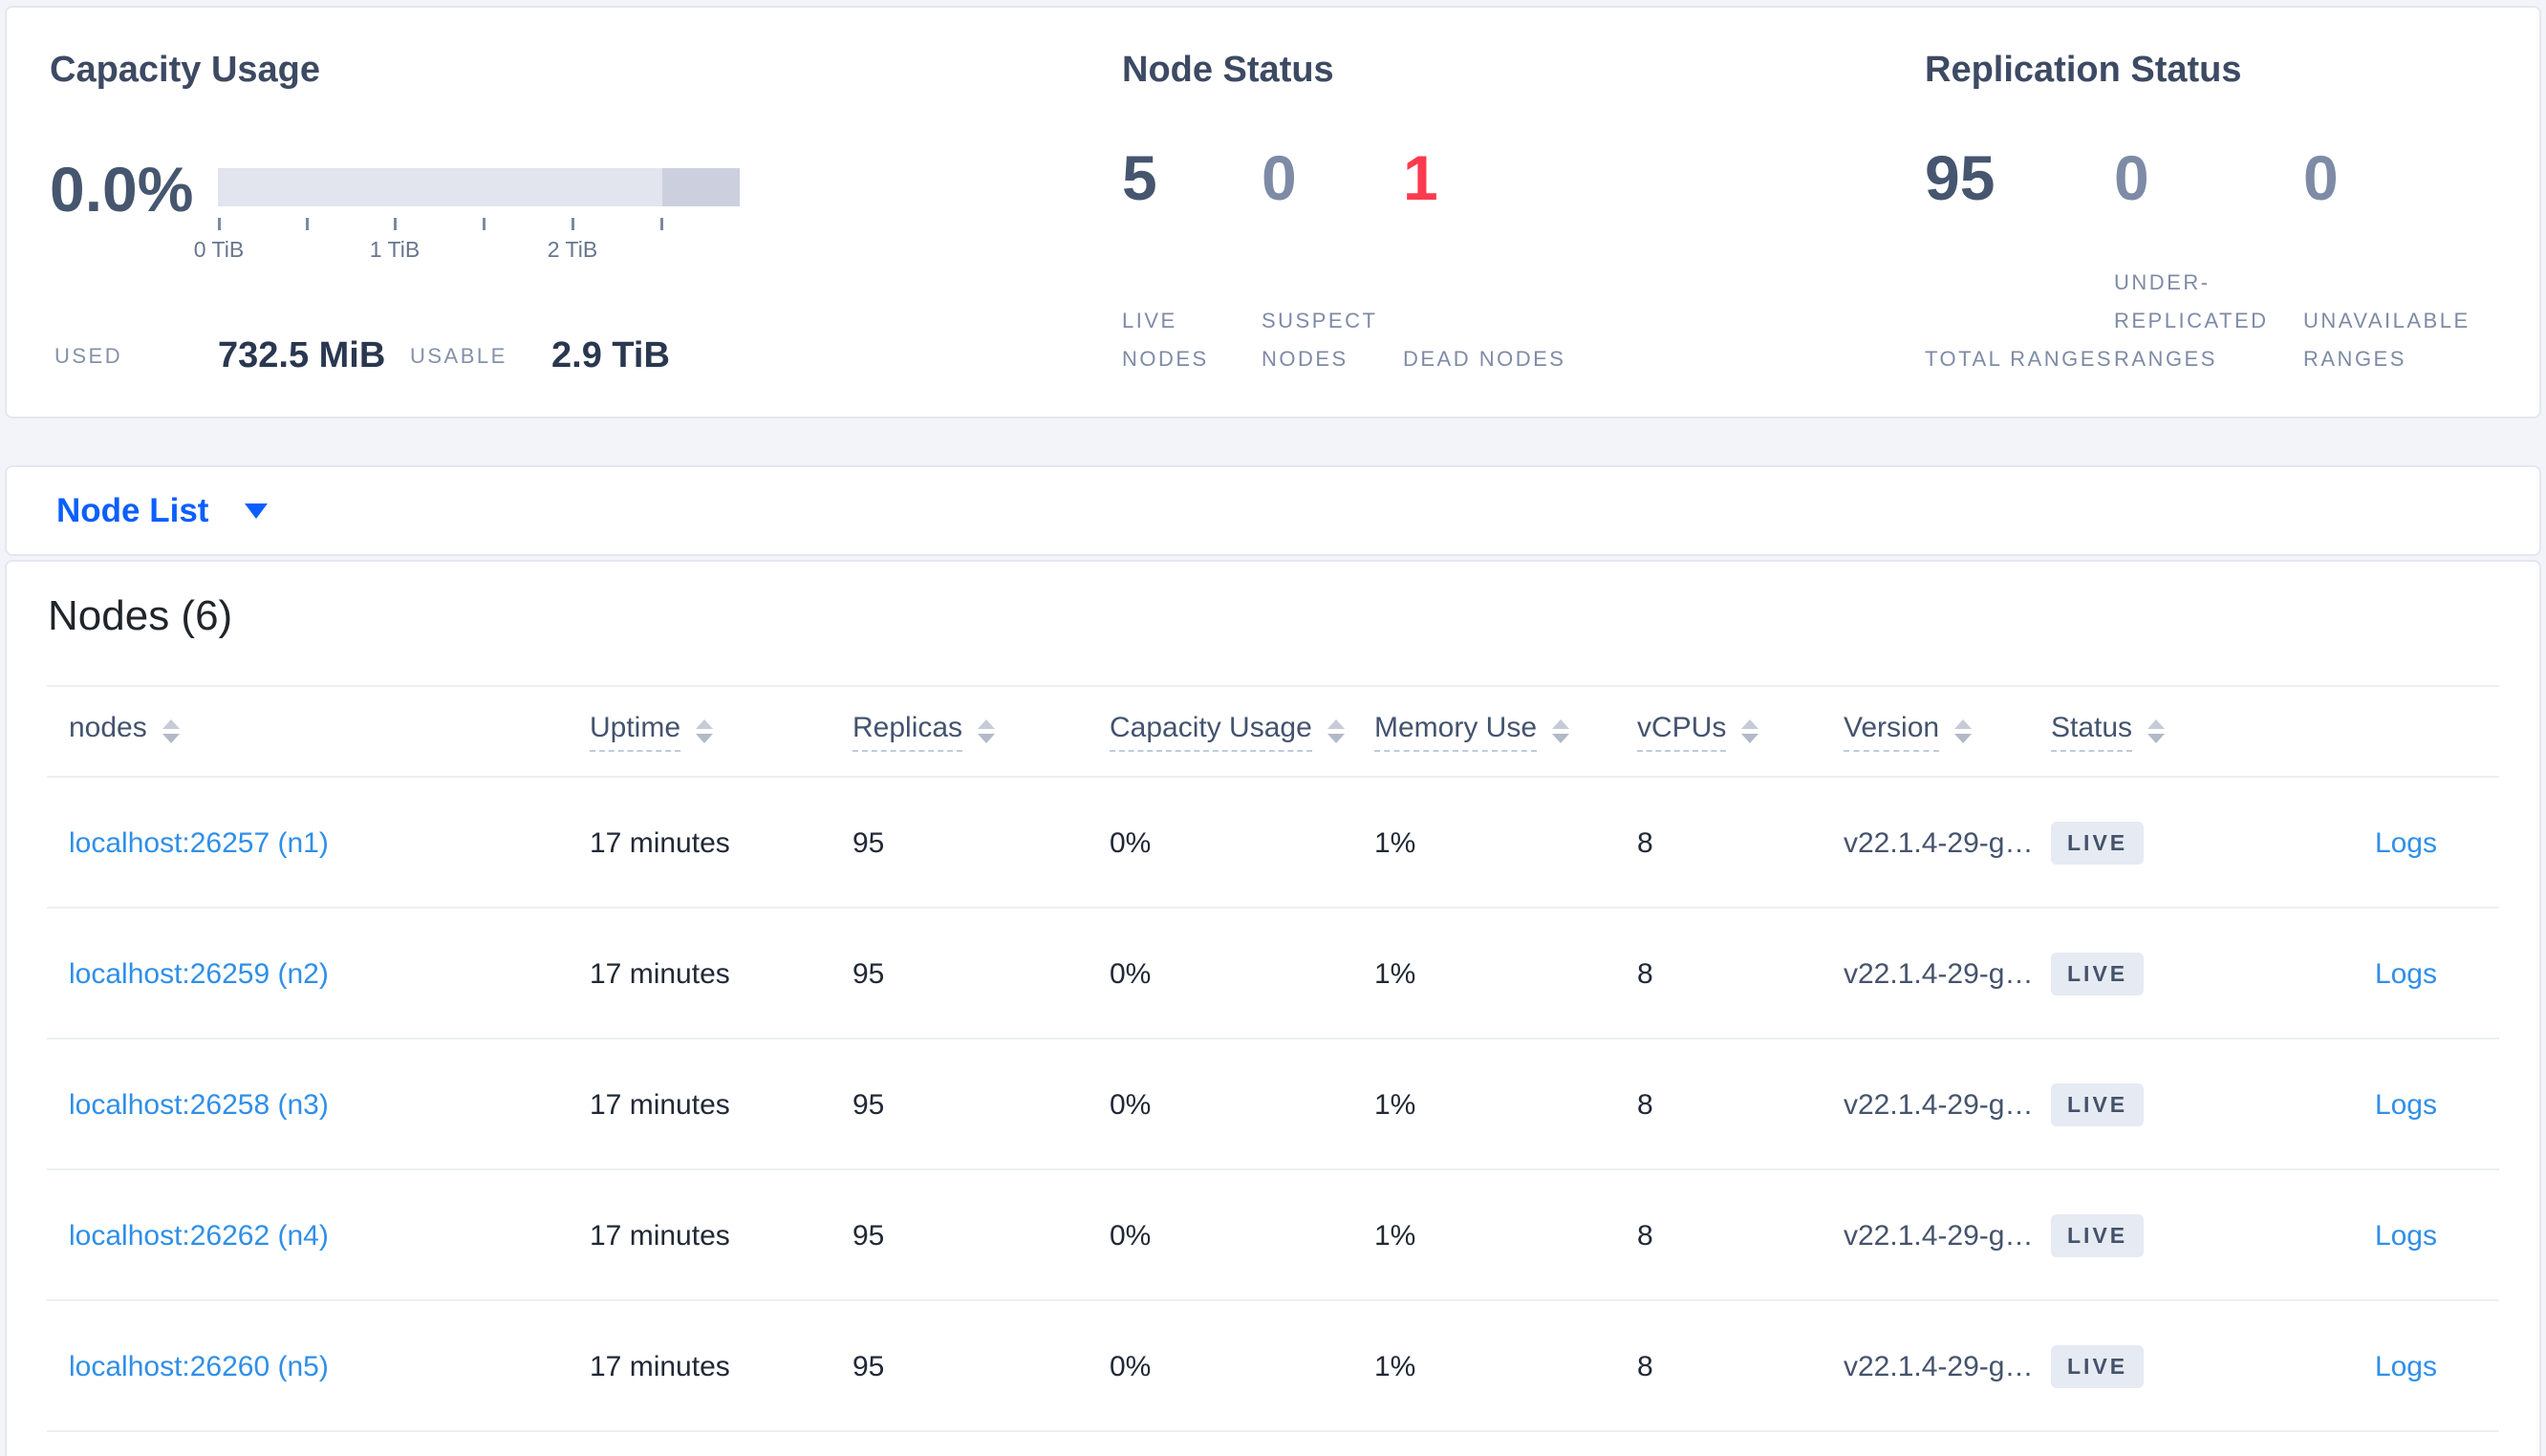  What do you see at coordinates (1320, 340) in the screenshot?
I see `stat-label: SUSPECT NODES` at bounding box center [1320, 340].